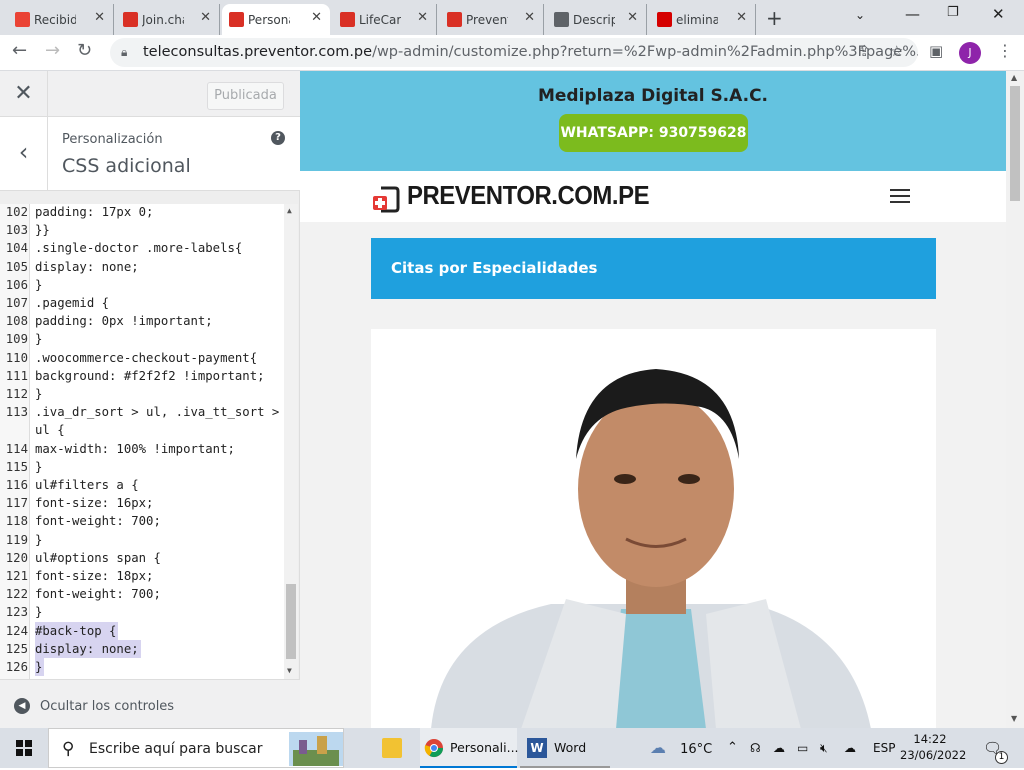  What do you see at coordinates (140, 412) in the screenshot?
I see `code-line: 113 .iva_dr_sort > ul, .iva_tt_sort >` at bounding box center [140, 412].